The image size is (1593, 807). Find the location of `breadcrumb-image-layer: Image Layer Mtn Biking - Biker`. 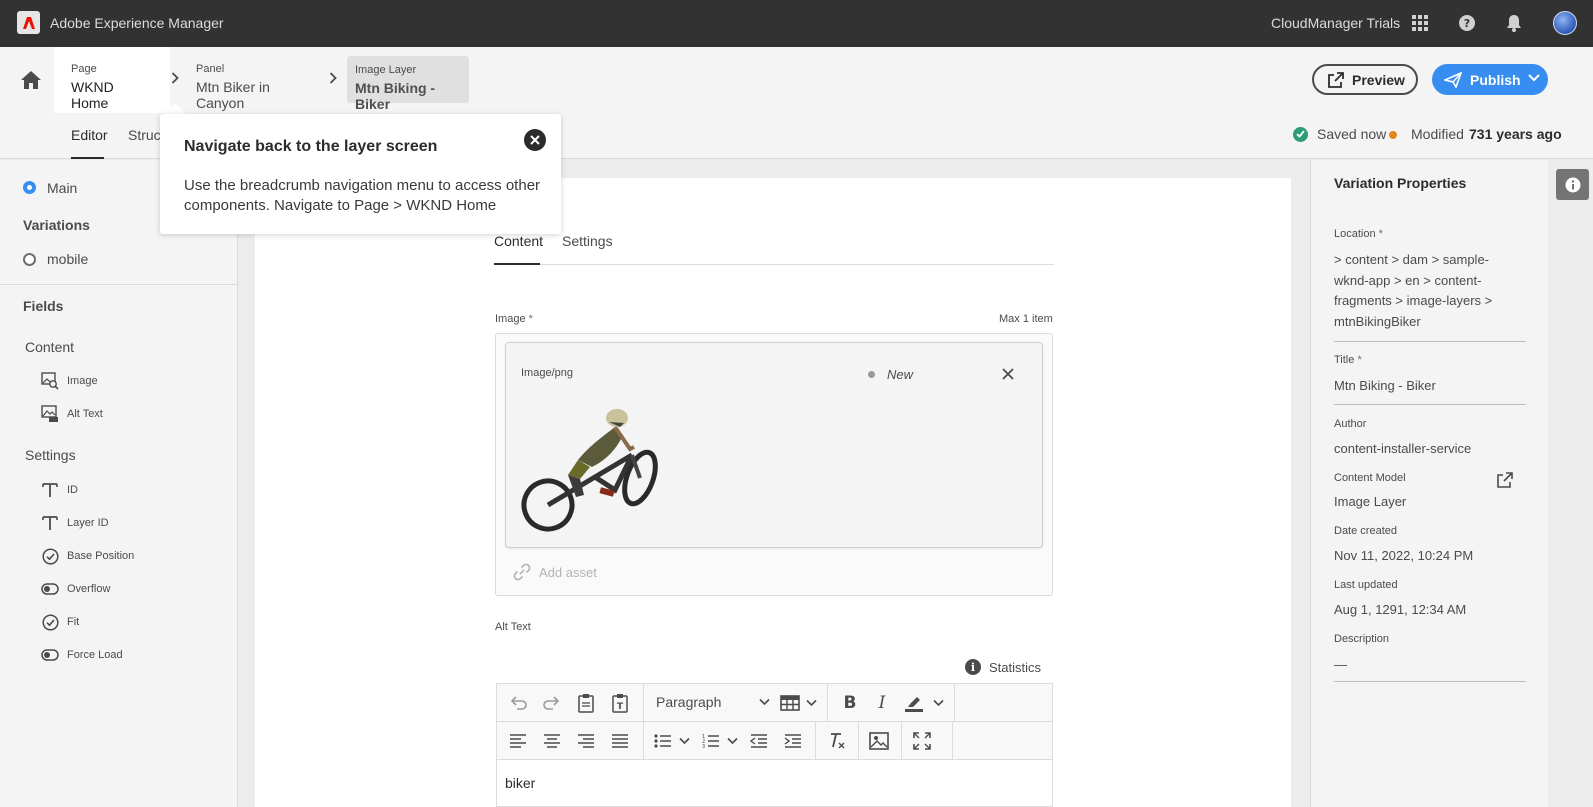

breadcrumb-image-layer: Image Layer Mtn Biking - Biker is located at coordinates (408, 84).